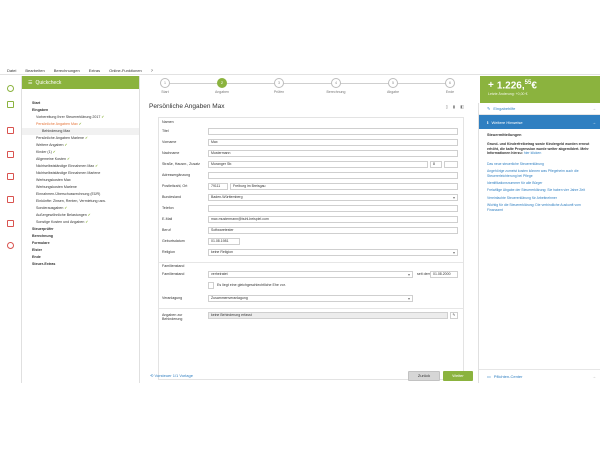 This screenshot has width=600, height=450. What do you see at coordinates (80, 152) in the screenshot?
I see `sidebar-item: Kinder (1) ✔` at bounding box center [80, 152].